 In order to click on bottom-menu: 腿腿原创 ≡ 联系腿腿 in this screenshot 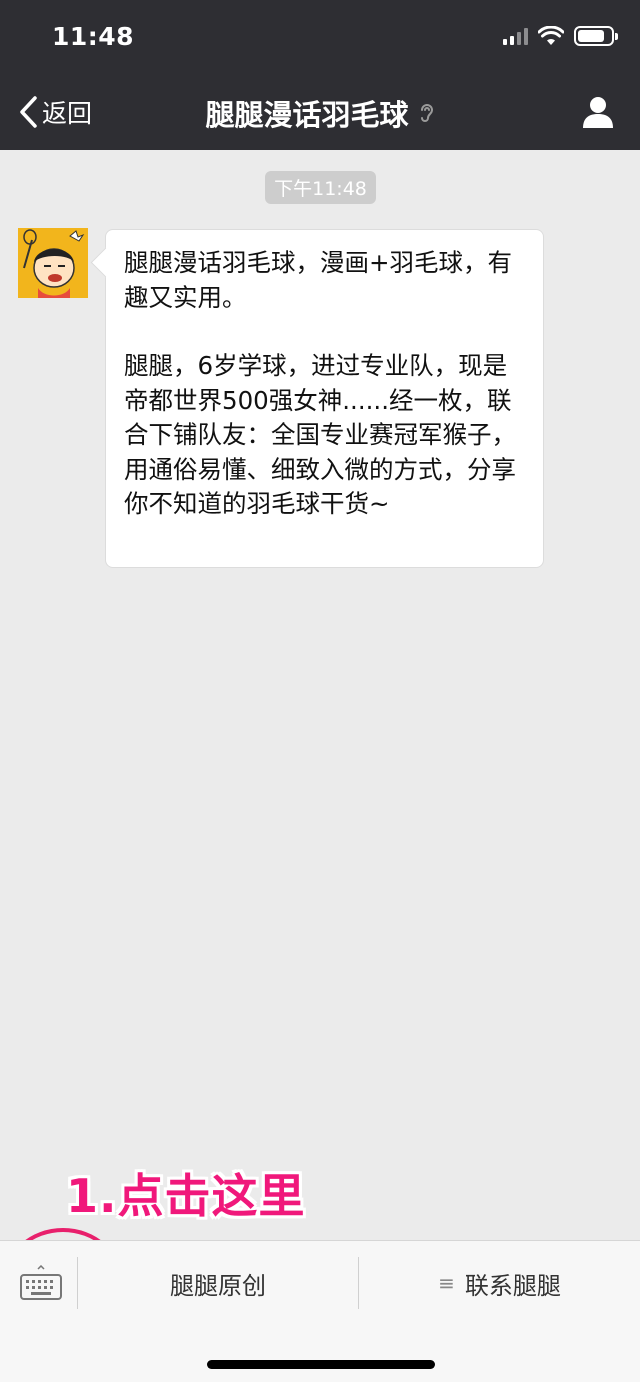, I will do `click(320, 1311)`.